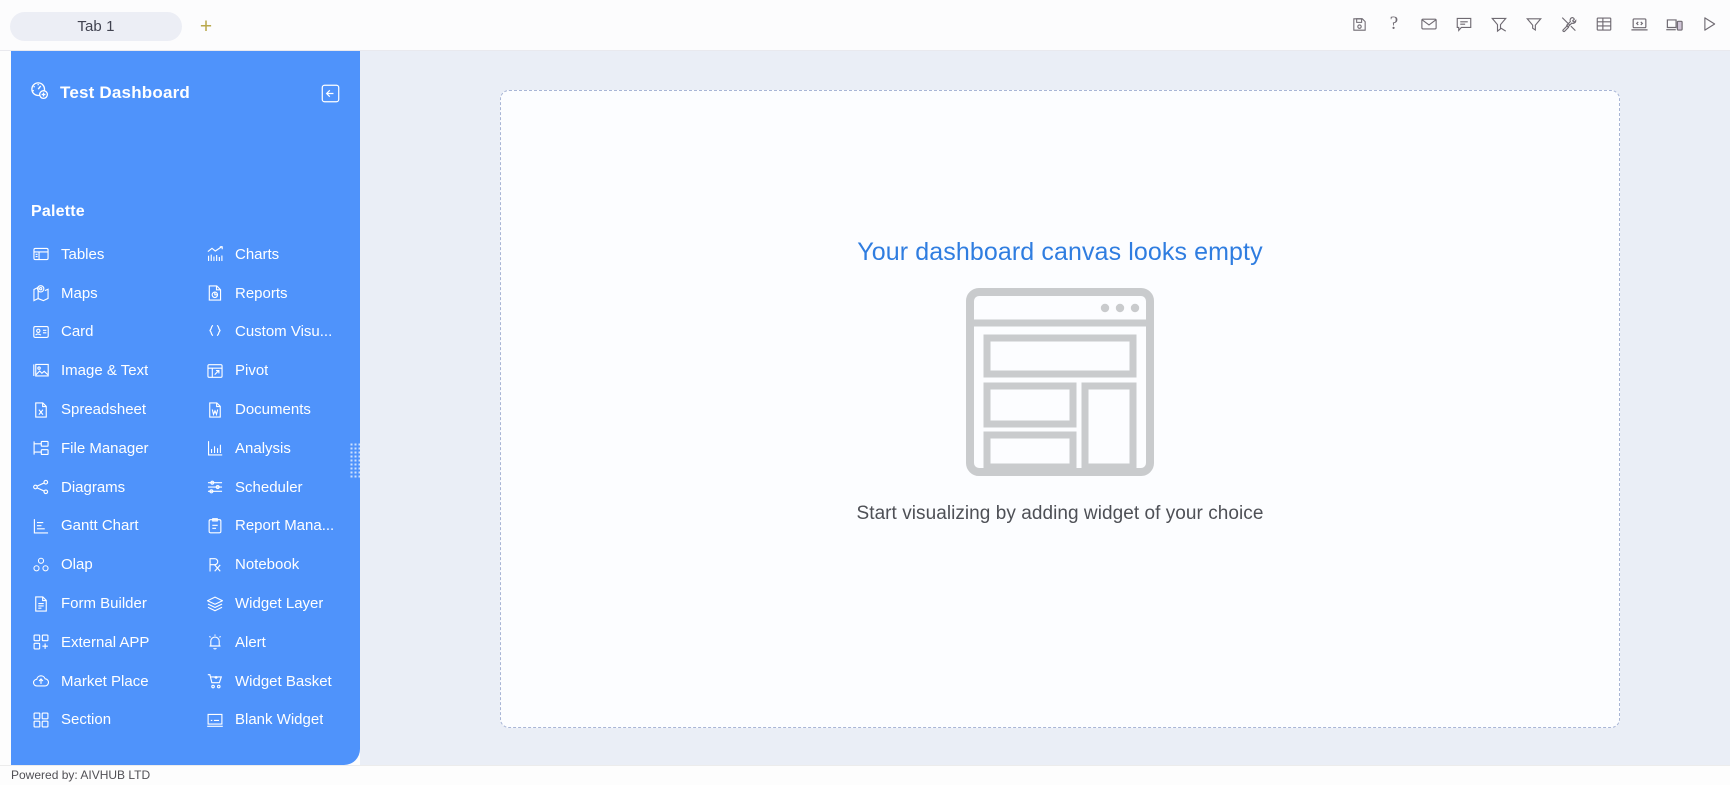 The image size is (1730, 785). Describe the element at coordinates (214, 681) in the screenshot. I see `widget-basket-icon` at that location.